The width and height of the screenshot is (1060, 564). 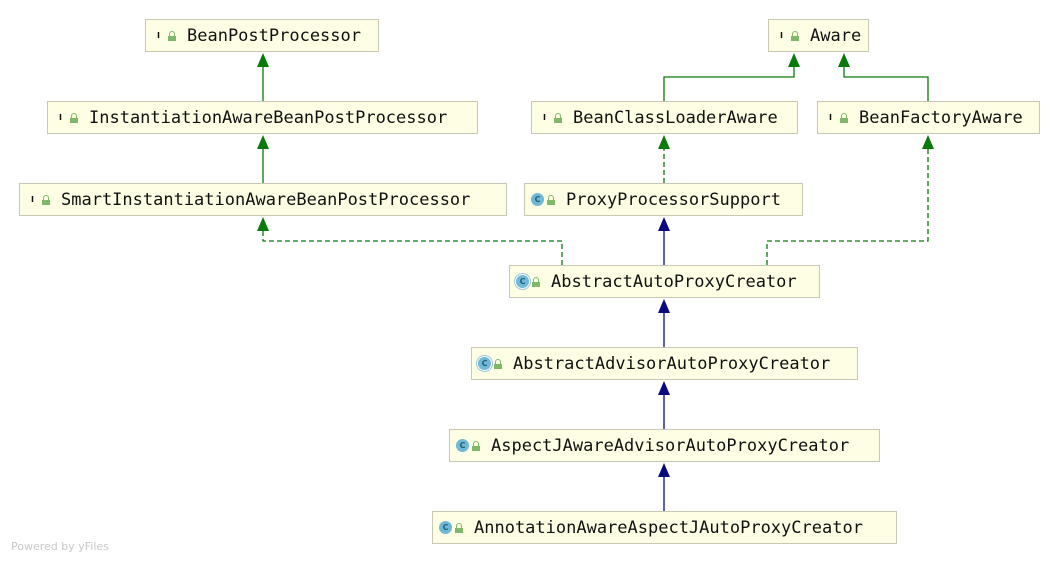 What do you see at coordinates (673, 199) in the screenshot?
I see `node-label: ProxyProcessorSupport` at bounding box center [673, 199].